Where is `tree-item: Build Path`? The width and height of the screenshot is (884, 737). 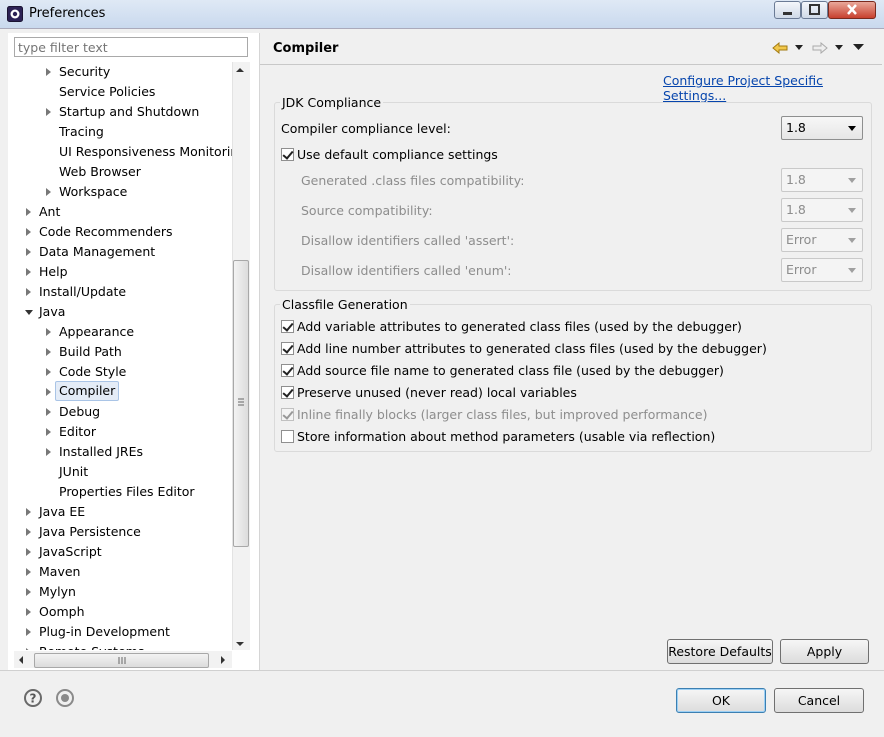
tree-item: Build Path is located at coordinates (120, 352).